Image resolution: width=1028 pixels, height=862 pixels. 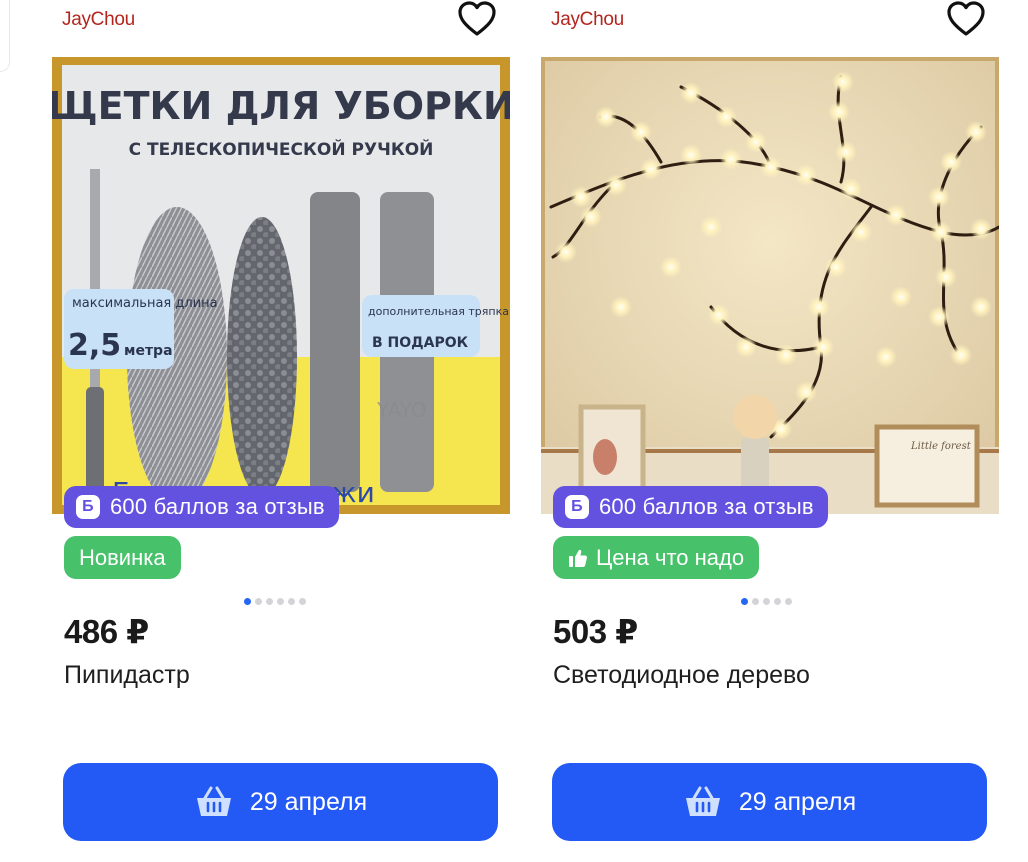 I want to click on tag-label: Цена что надо, so click(x=670, y=557).